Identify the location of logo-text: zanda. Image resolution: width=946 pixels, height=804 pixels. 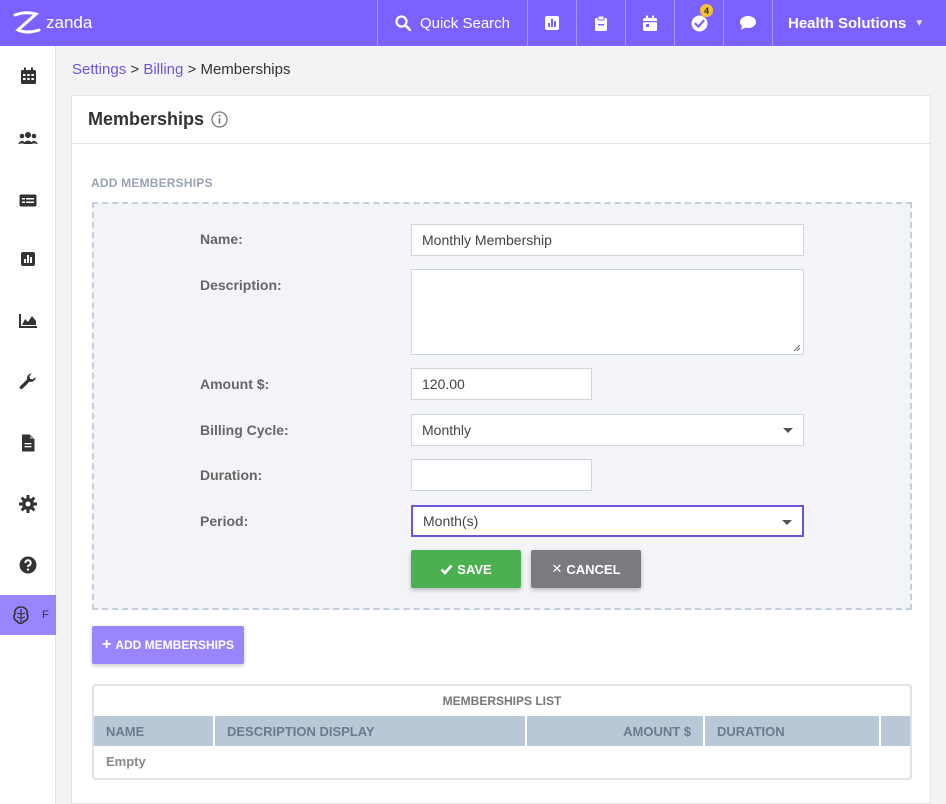
(69, 22).